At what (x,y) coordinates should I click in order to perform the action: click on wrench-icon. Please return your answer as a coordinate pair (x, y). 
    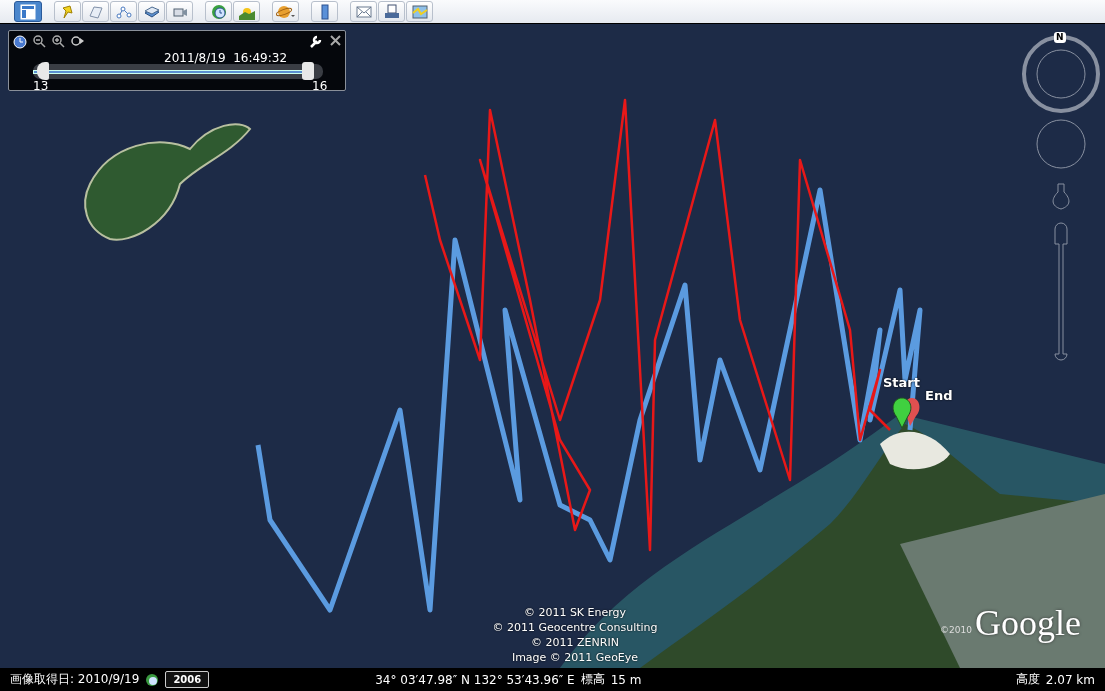
    Looking at the image, I should click on (315, 41).